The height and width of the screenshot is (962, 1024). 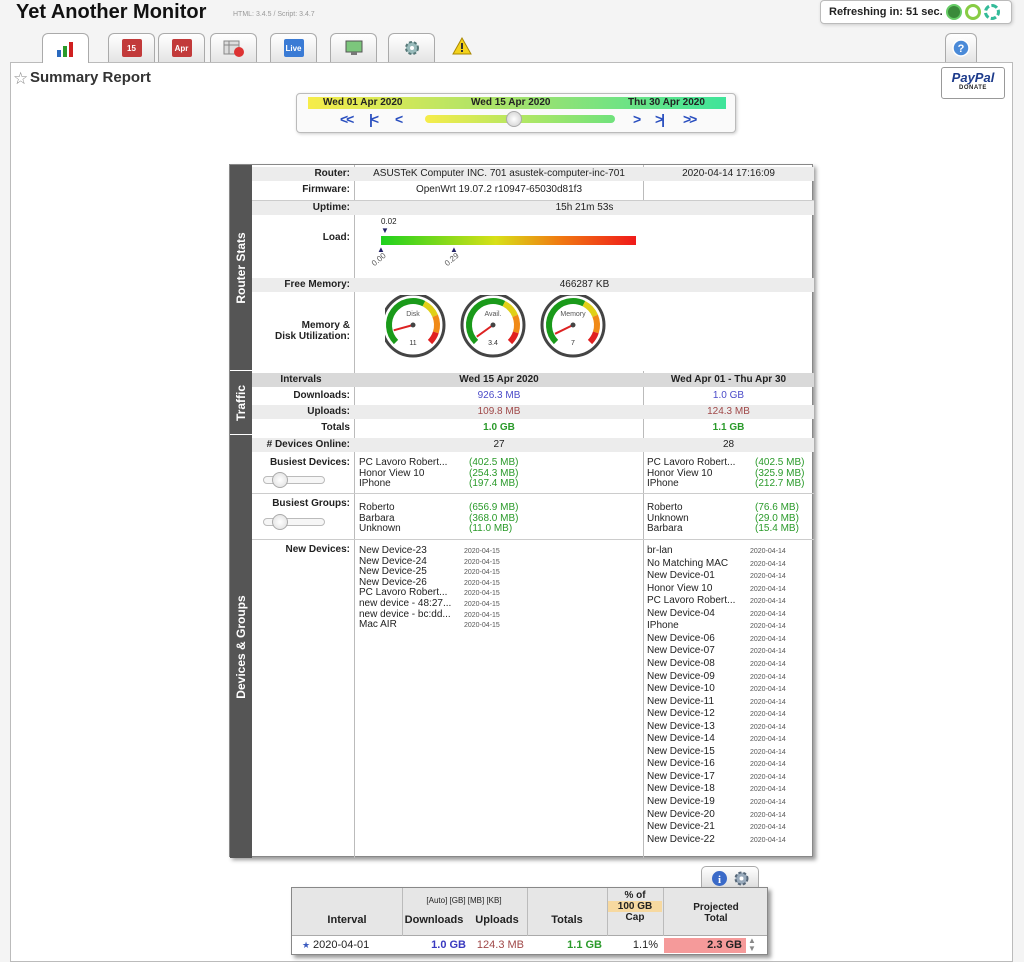 I want to click on busiest-devices-label: Busiest Devices:, so click(x=309, y=462).